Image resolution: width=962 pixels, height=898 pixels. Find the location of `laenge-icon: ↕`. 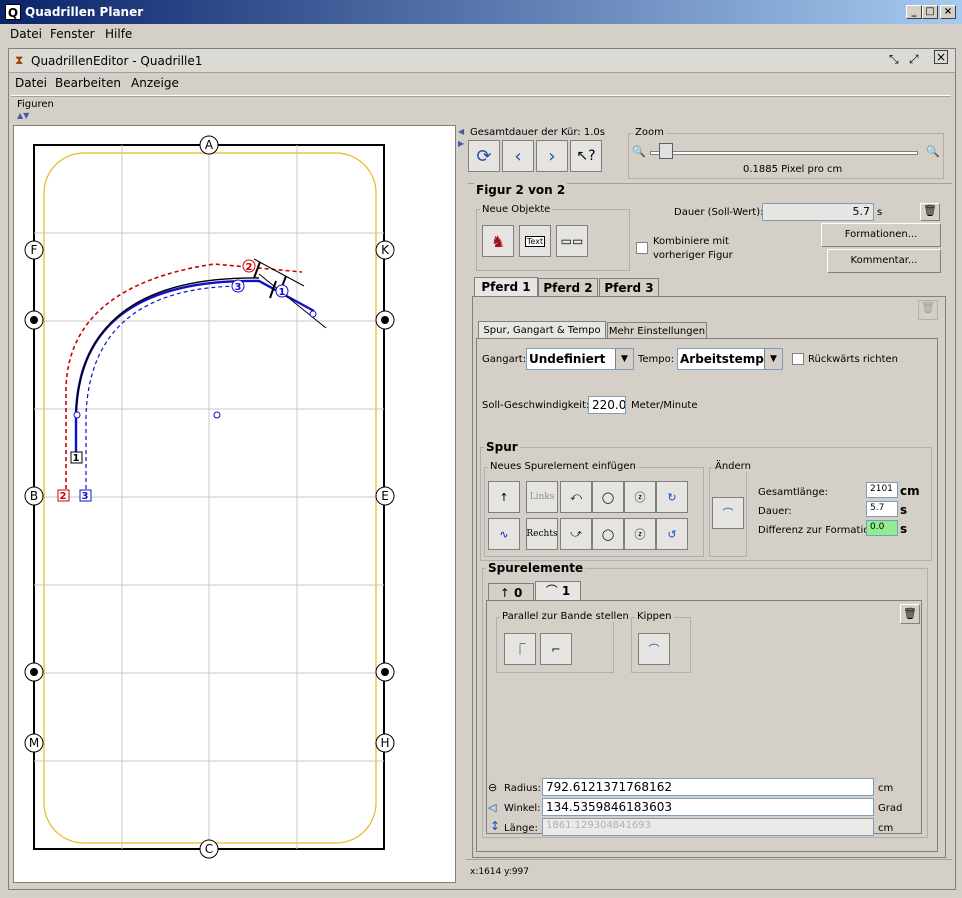

laenge-icon: ↕ is located at coordinates (495, 826).